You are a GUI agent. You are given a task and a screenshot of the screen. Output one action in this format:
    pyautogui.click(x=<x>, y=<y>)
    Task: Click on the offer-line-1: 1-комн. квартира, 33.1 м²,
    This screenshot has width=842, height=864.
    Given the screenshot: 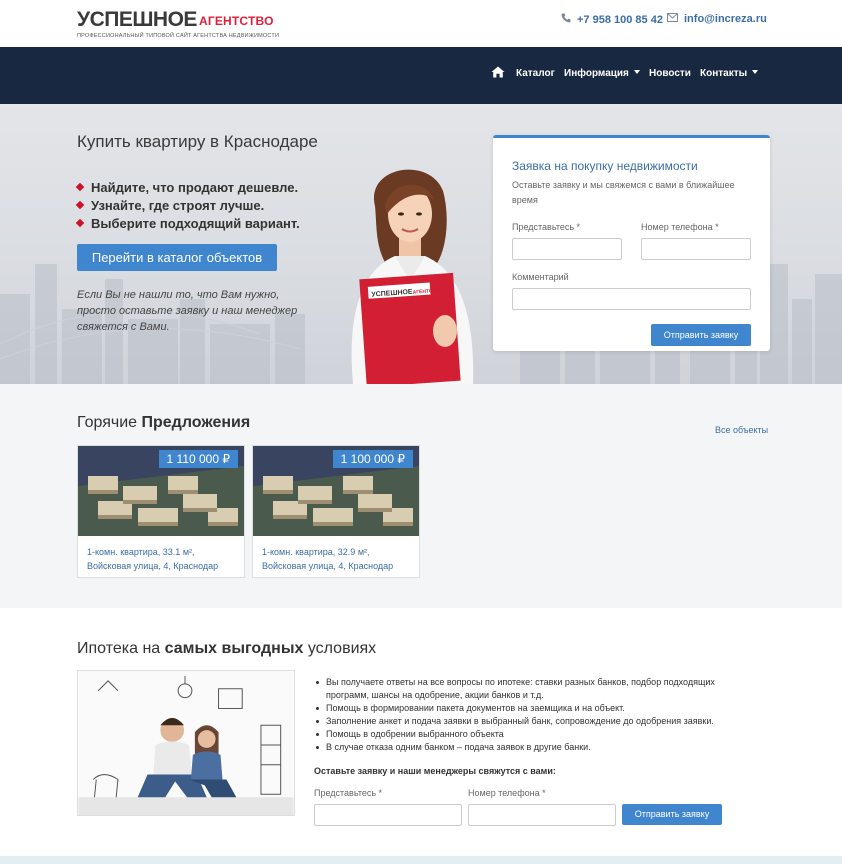 What is the action you would take?
    pyautogui.click(x=141, y=552)
    